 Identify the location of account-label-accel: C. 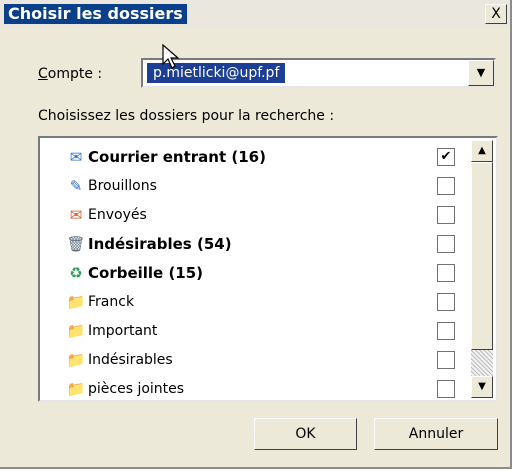
(43, 74).